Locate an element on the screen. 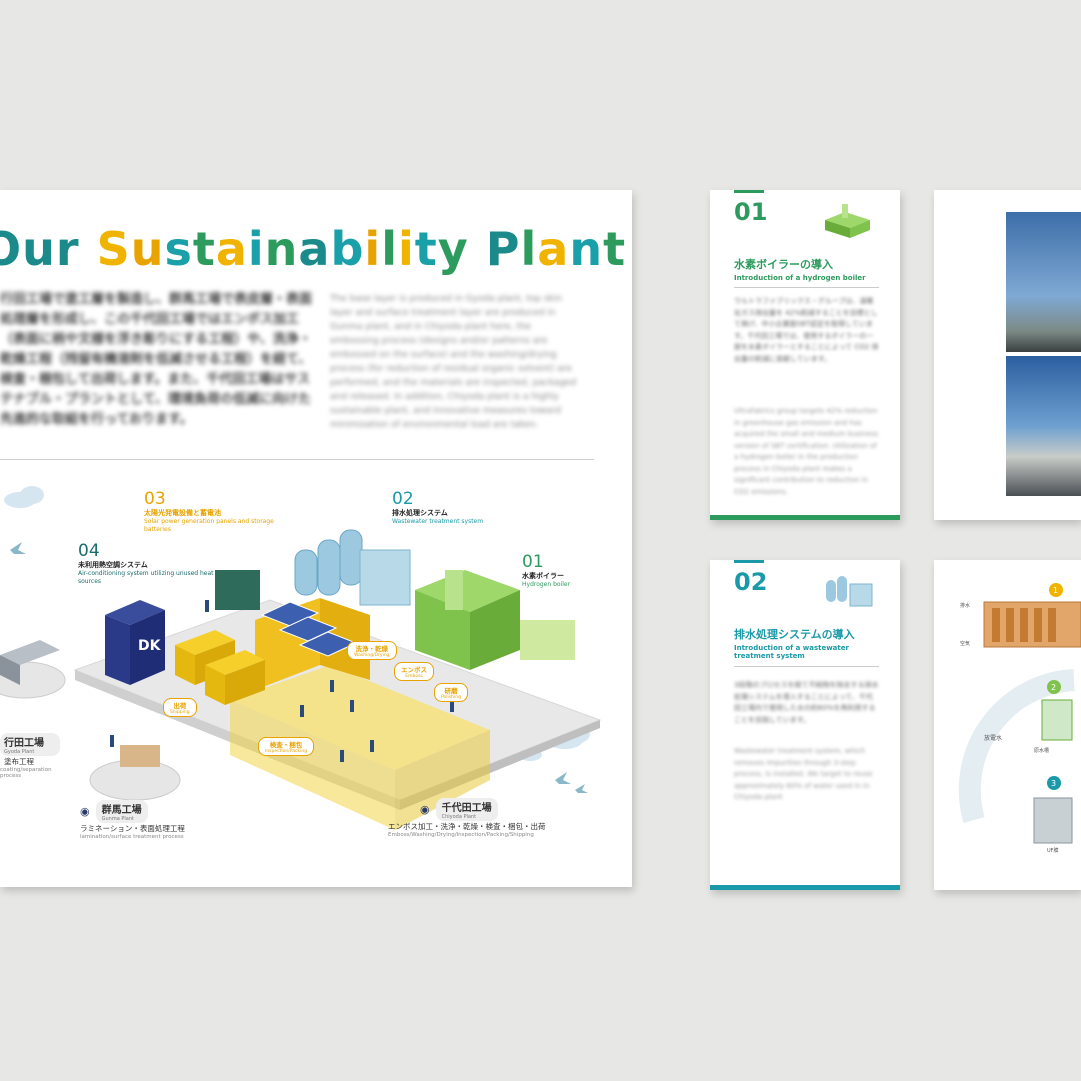 The height and width of the screenshot is (1081, 1081). callout-02: 02 排水処理システム Wastewater treatment system is located at coordinates (438, 507).